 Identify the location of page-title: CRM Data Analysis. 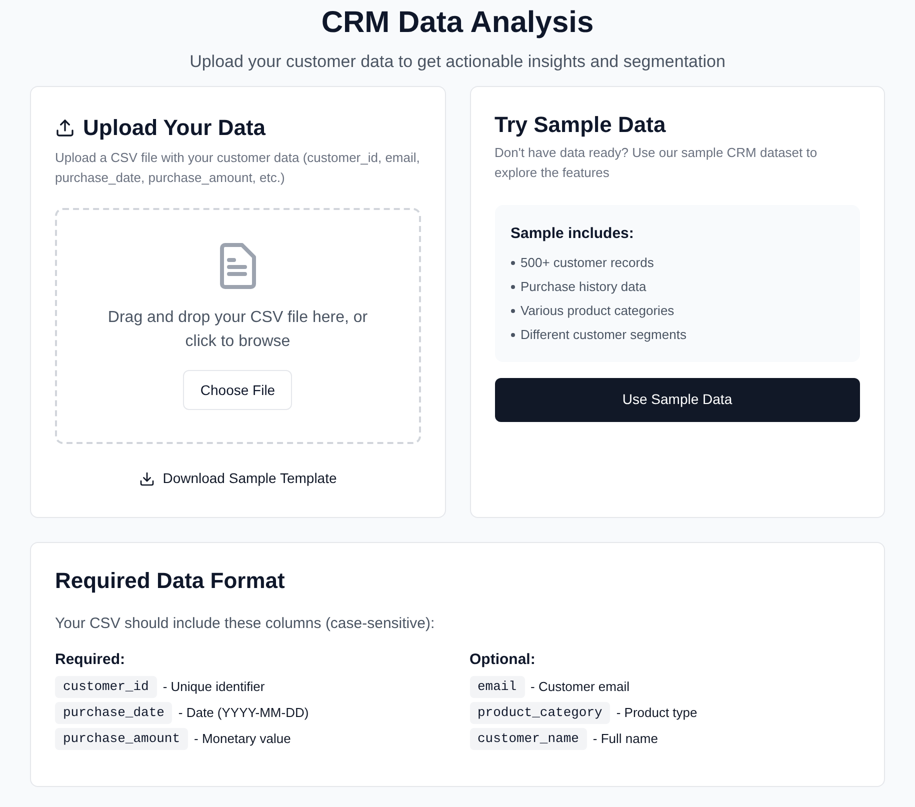
(457, 23).